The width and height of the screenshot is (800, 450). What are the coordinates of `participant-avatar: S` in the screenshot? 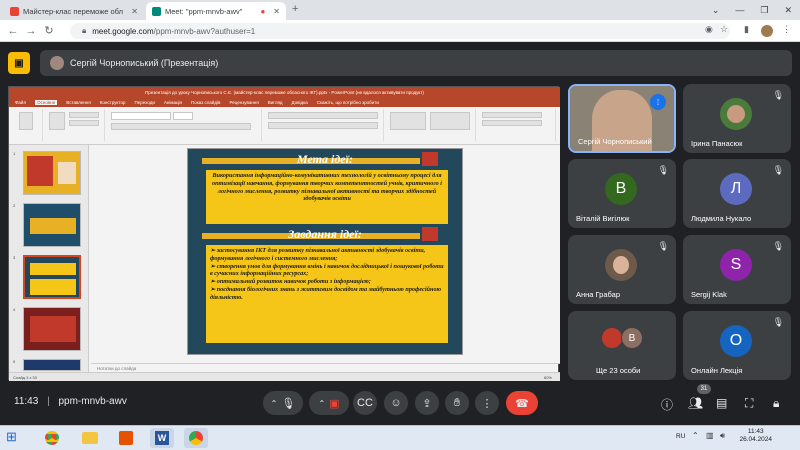 It's located at (736, 265).